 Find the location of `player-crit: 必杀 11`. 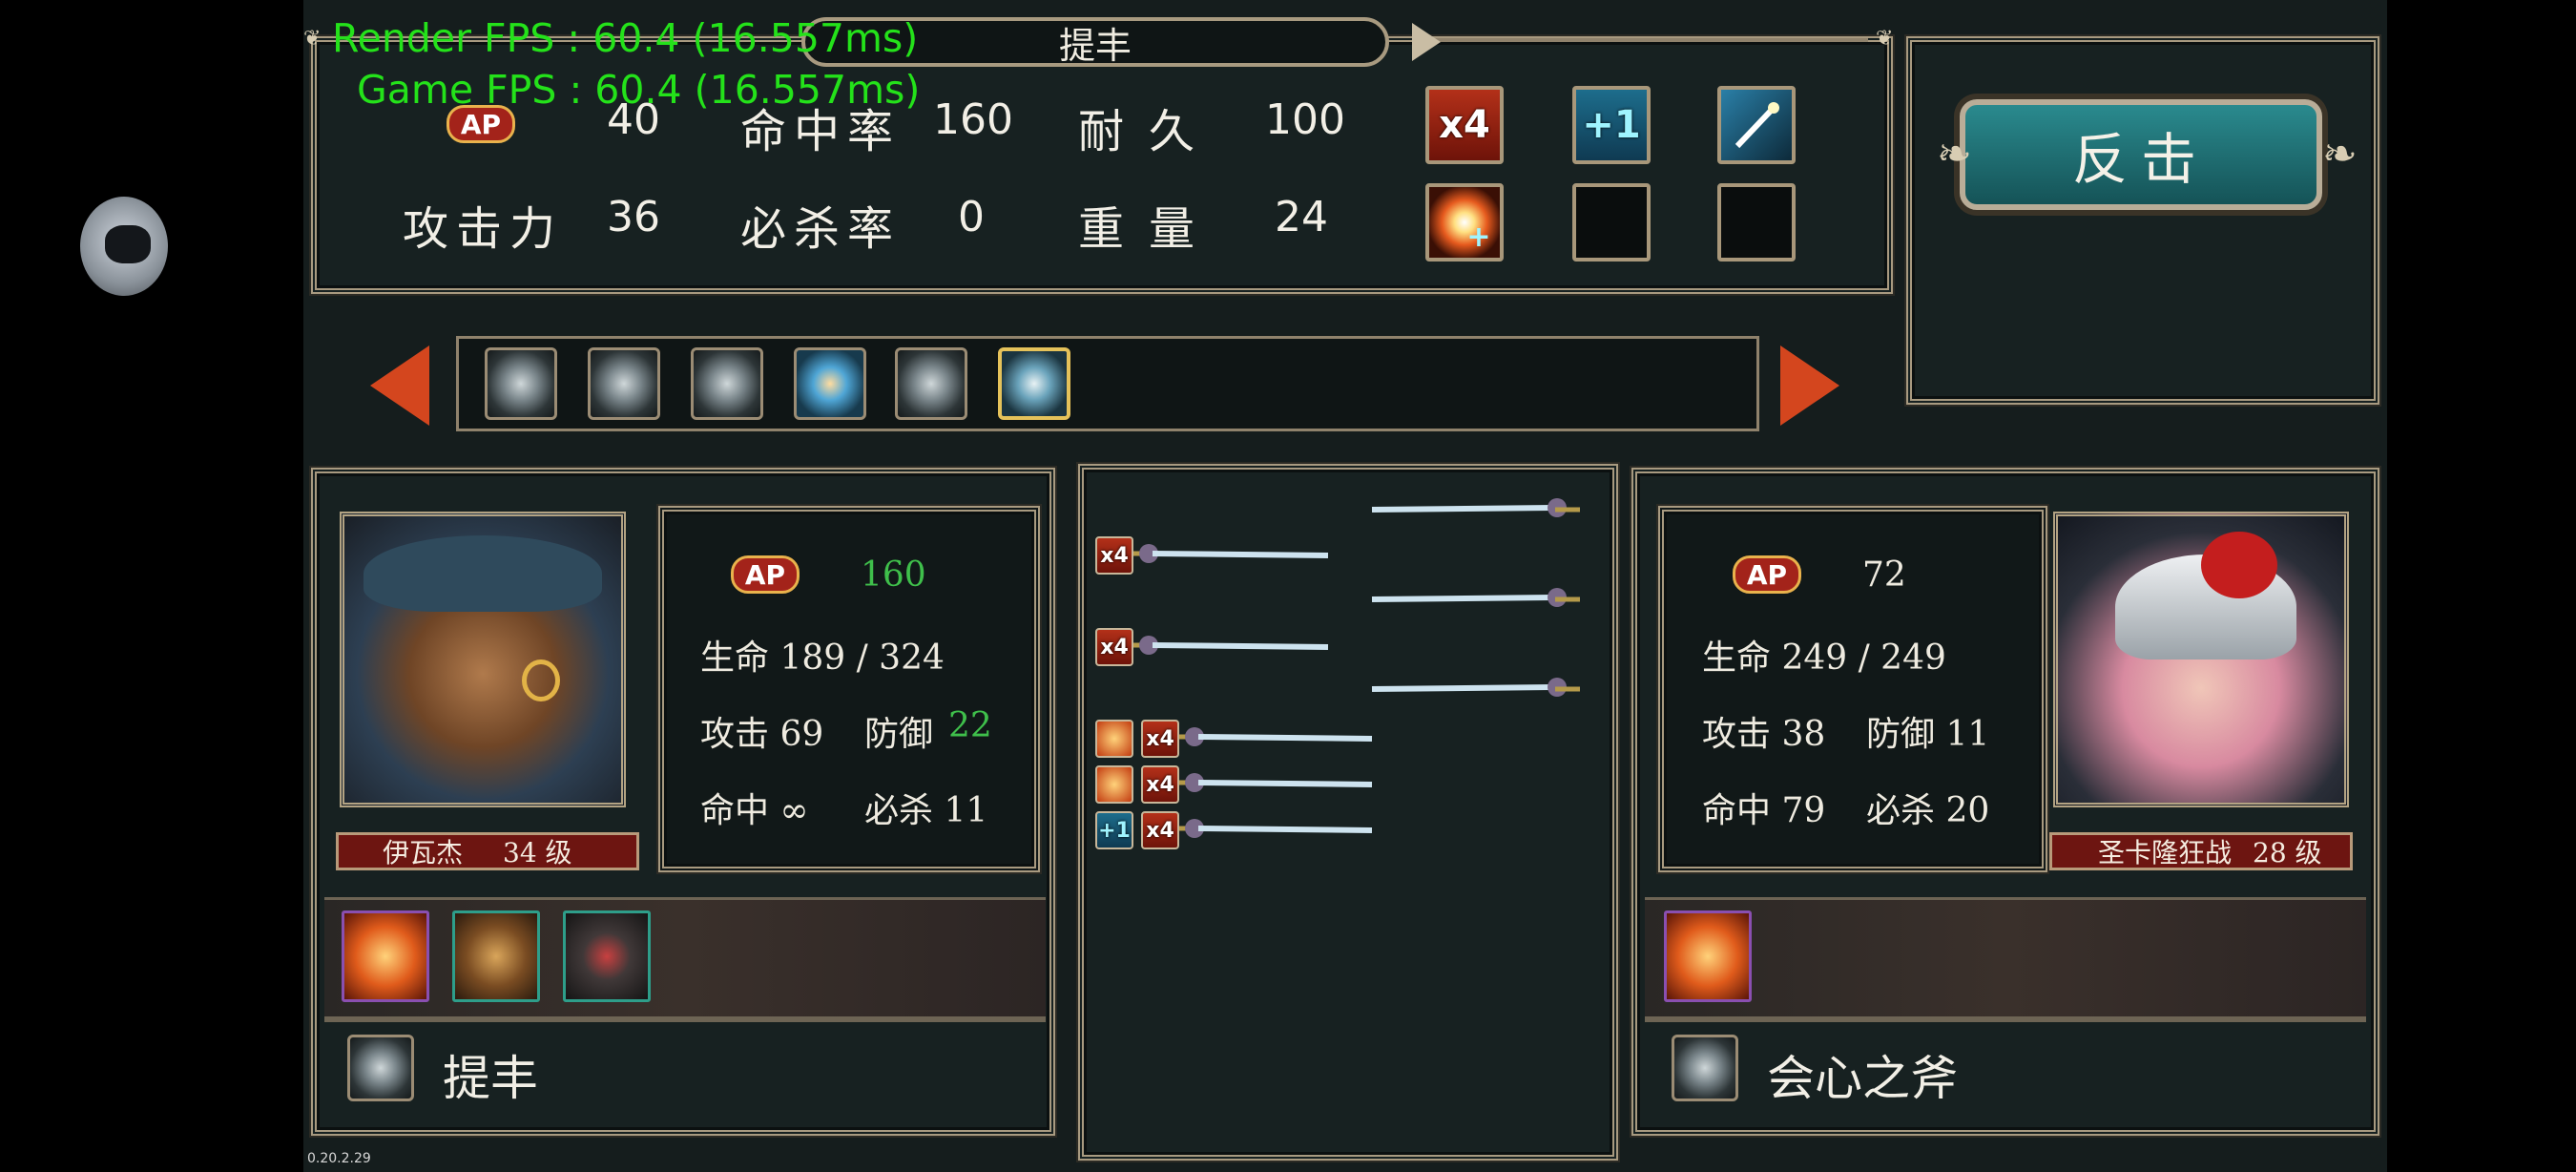

player-crit: 必杀 11 is located at coordinates (926, 810).